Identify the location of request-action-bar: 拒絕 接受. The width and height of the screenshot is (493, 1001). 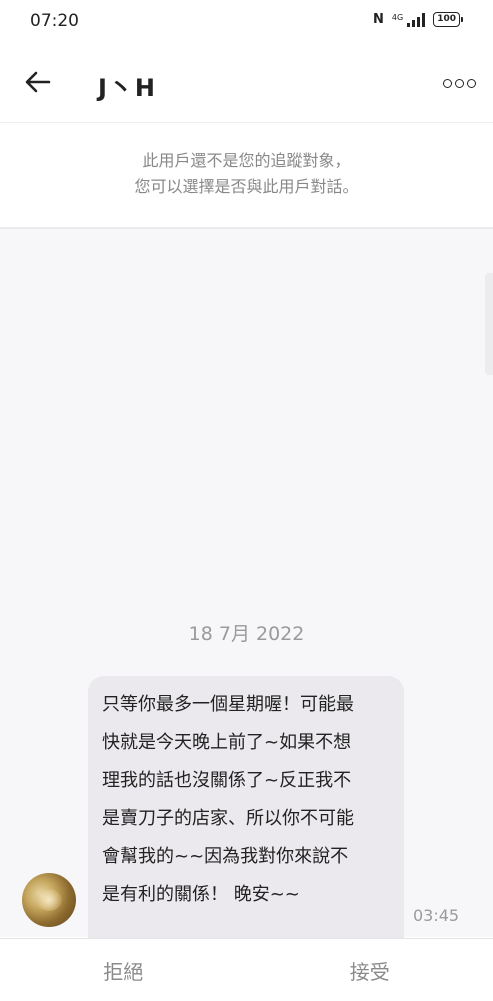
(246, 969).